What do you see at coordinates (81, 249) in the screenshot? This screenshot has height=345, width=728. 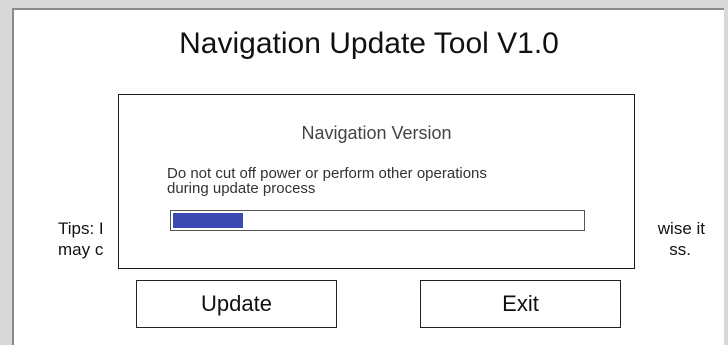 I see `tips-line2-start: may c` at bounding box center [81, 249].